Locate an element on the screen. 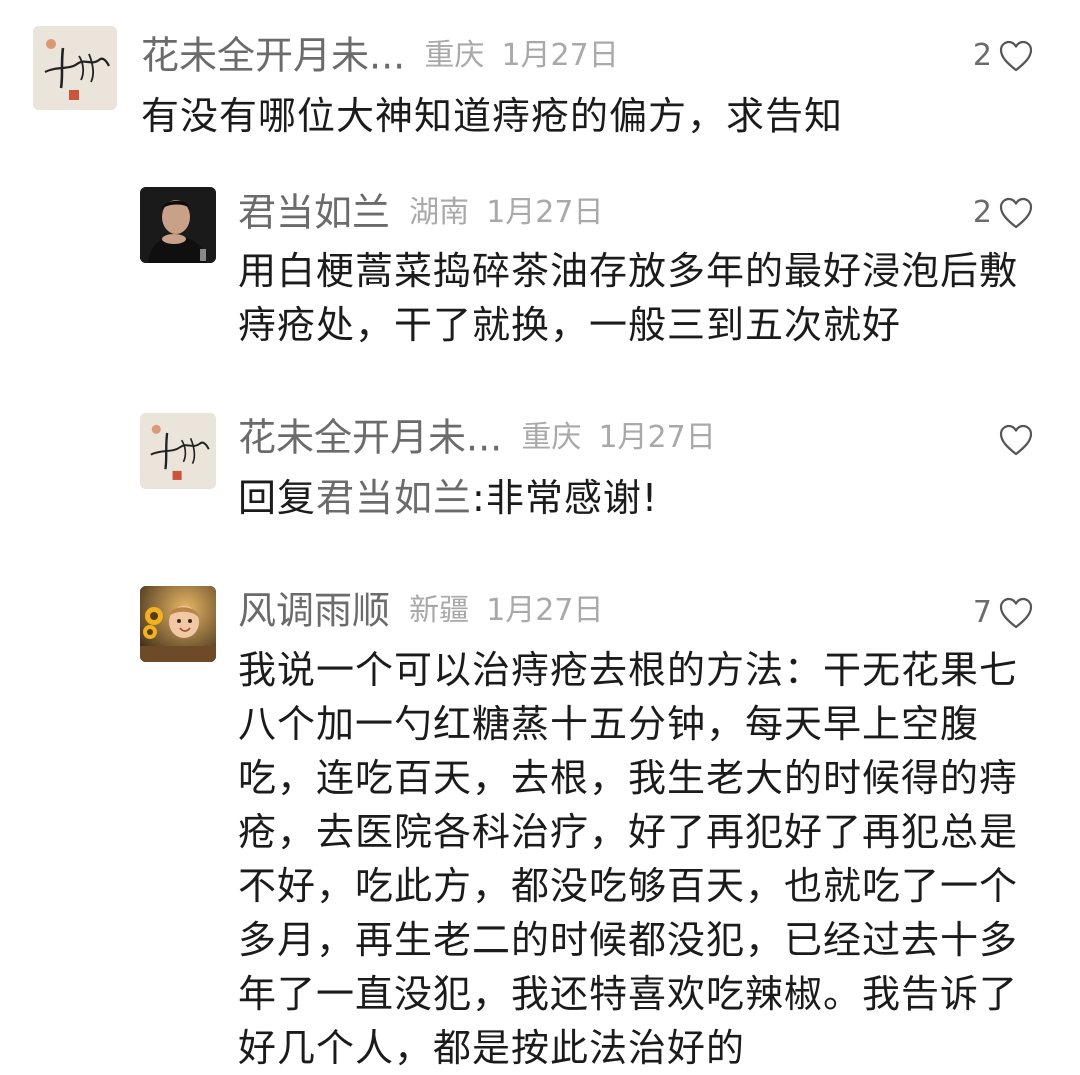  like-count: 7 is located at coordinates (982, 612).